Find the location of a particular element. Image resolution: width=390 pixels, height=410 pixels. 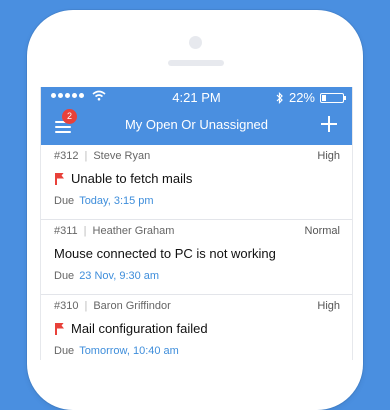

ticket-id: #312 is located at coordinates (66, 156).